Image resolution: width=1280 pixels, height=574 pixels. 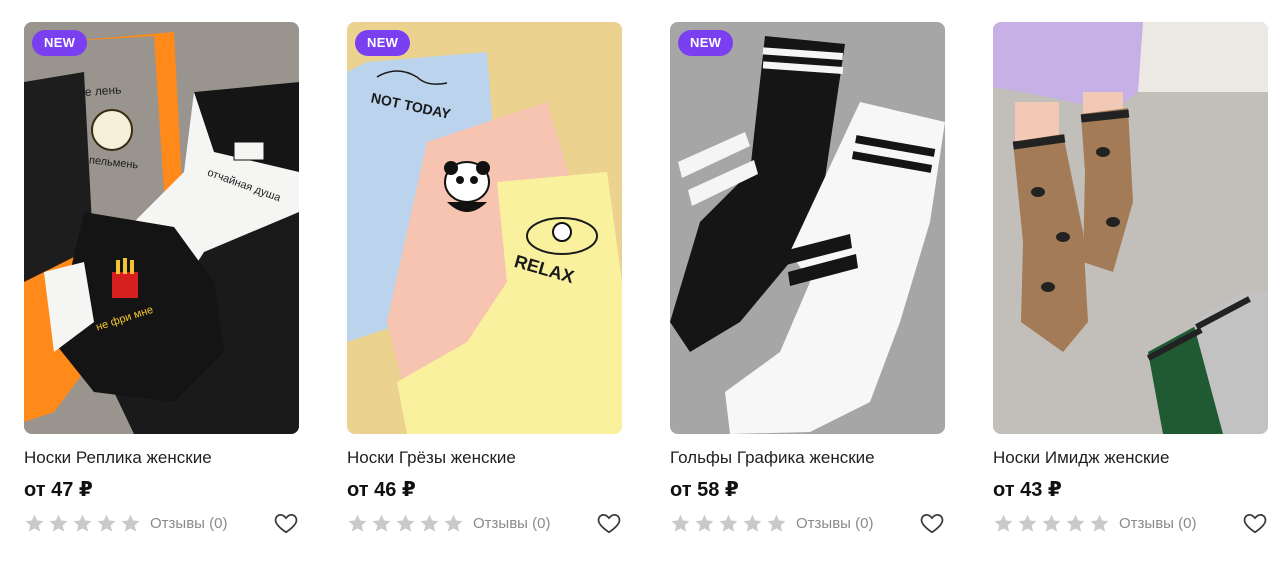 I want to click on product-price: от 46 ₽, so click(x=381, y=490).